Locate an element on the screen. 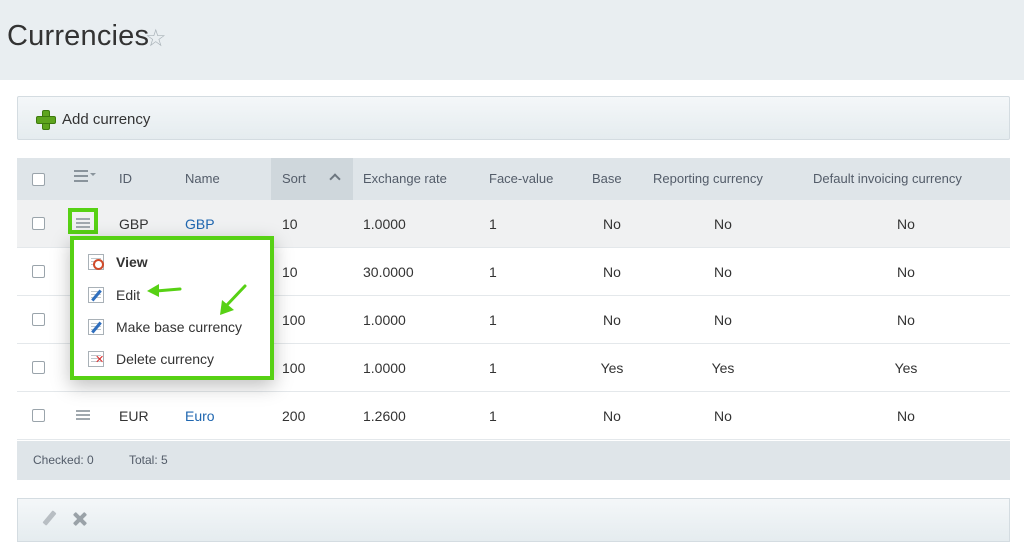  page-header: Currencies ☆ is located at coordinates (512, 40).